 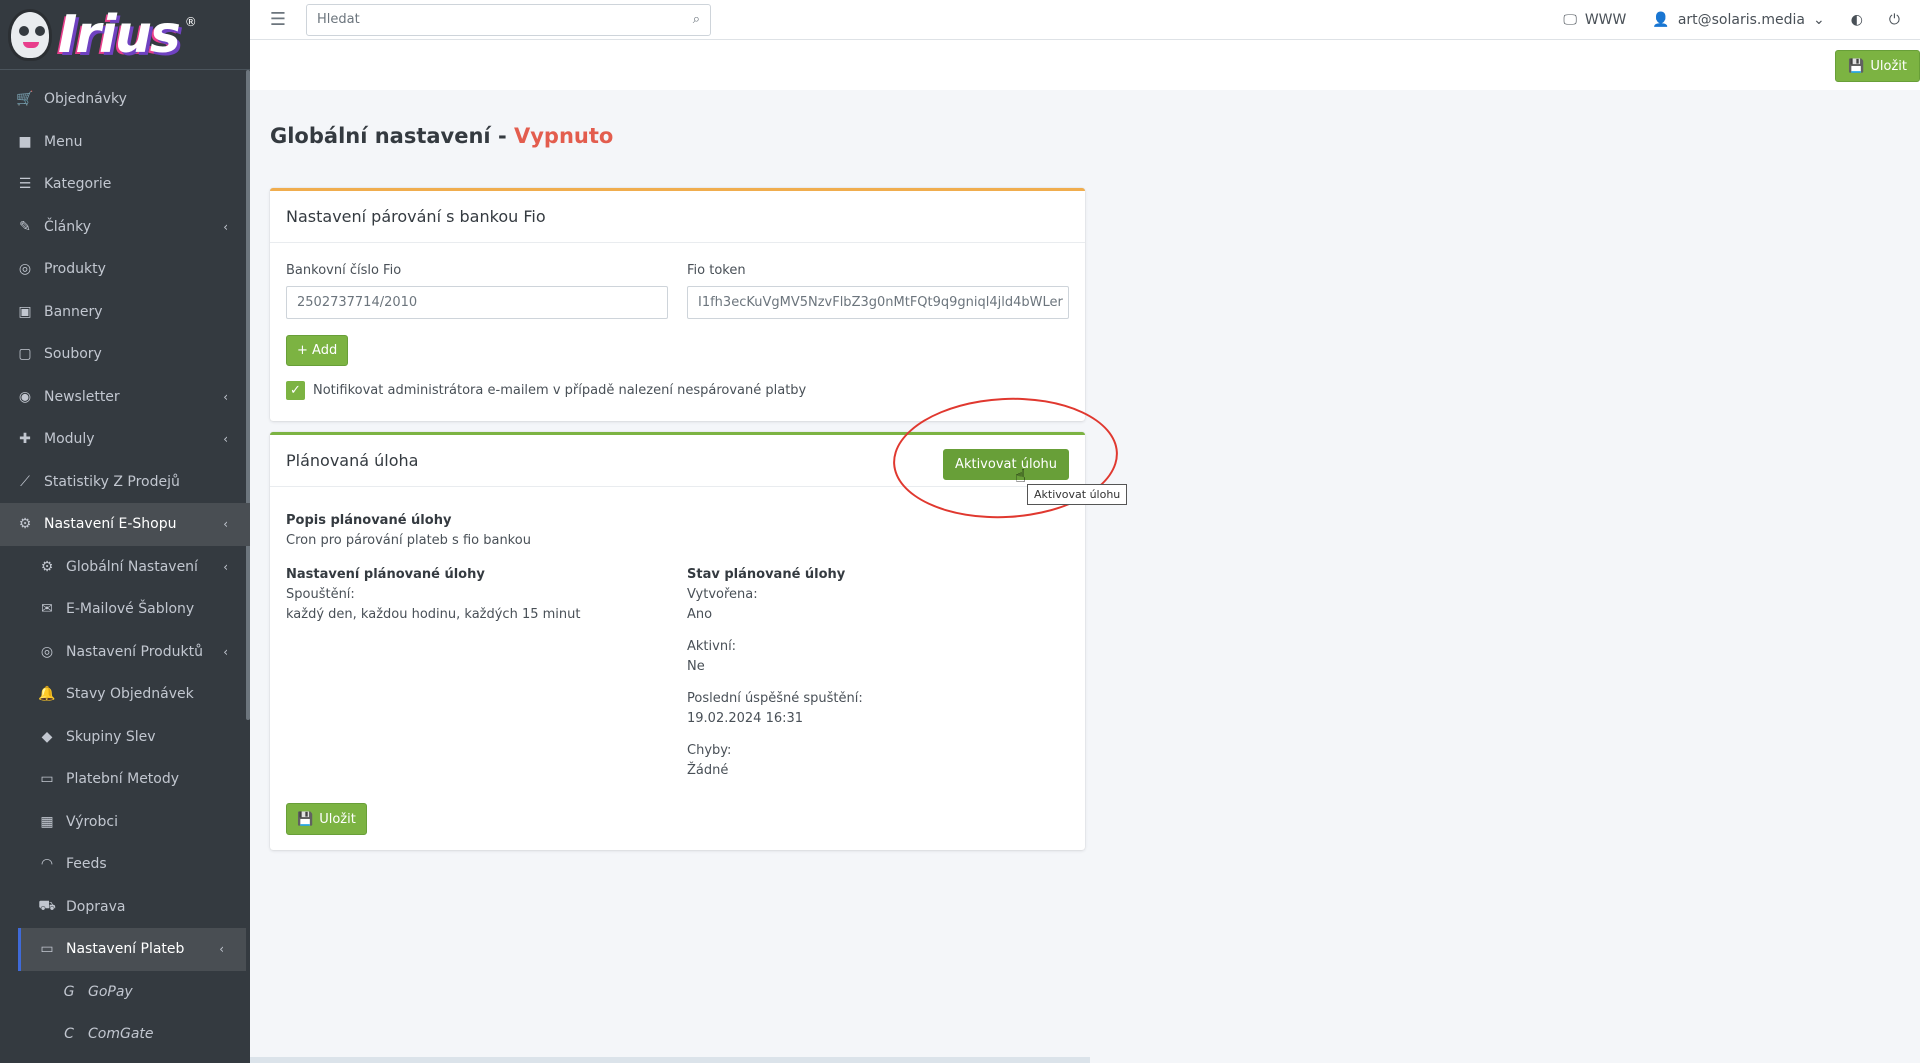 I want to click on sidebar-item-product-settings: ◎ Nastavení Produktů ‹, so click(x=125, y=652).